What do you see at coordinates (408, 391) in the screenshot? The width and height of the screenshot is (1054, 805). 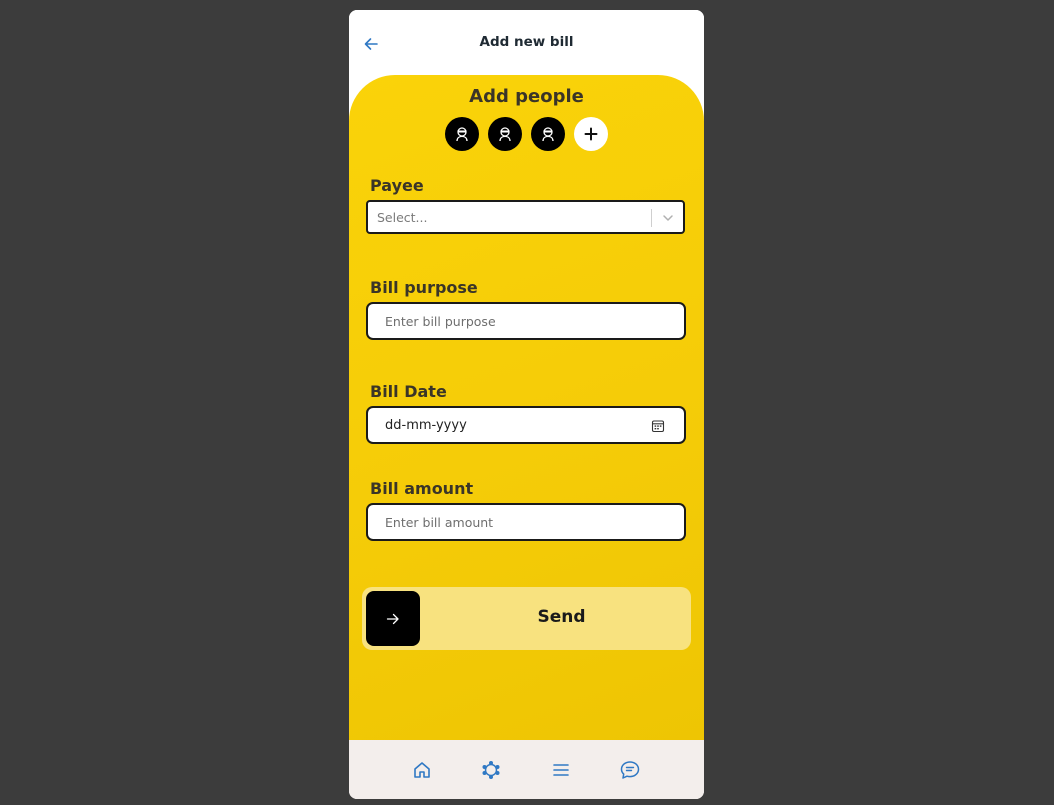 I see `bill-date-label: Bill Date` at bounding box center [408, 391].